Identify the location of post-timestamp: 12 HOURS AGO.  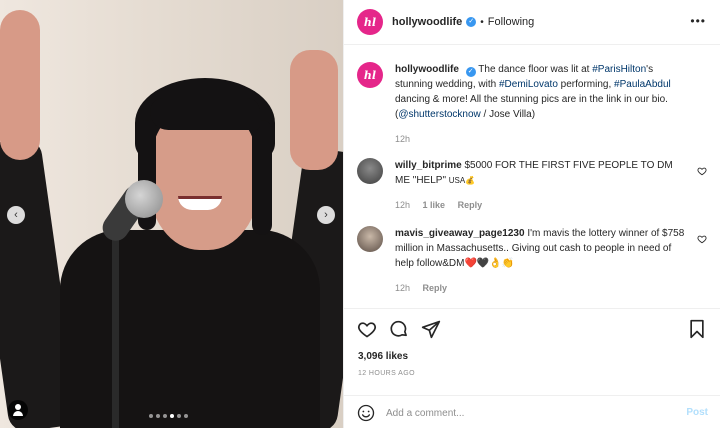
(386, 373).